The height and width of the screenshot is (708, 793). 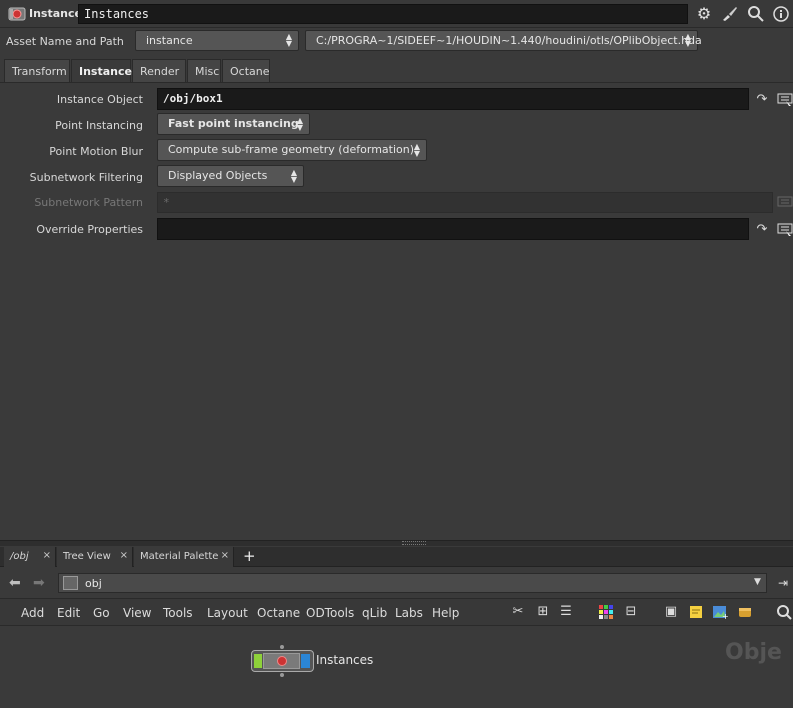 What do you see at coordinates (396, 543) in the screenshot?
I see `pane-splitter` at bounding box center [396, 543].